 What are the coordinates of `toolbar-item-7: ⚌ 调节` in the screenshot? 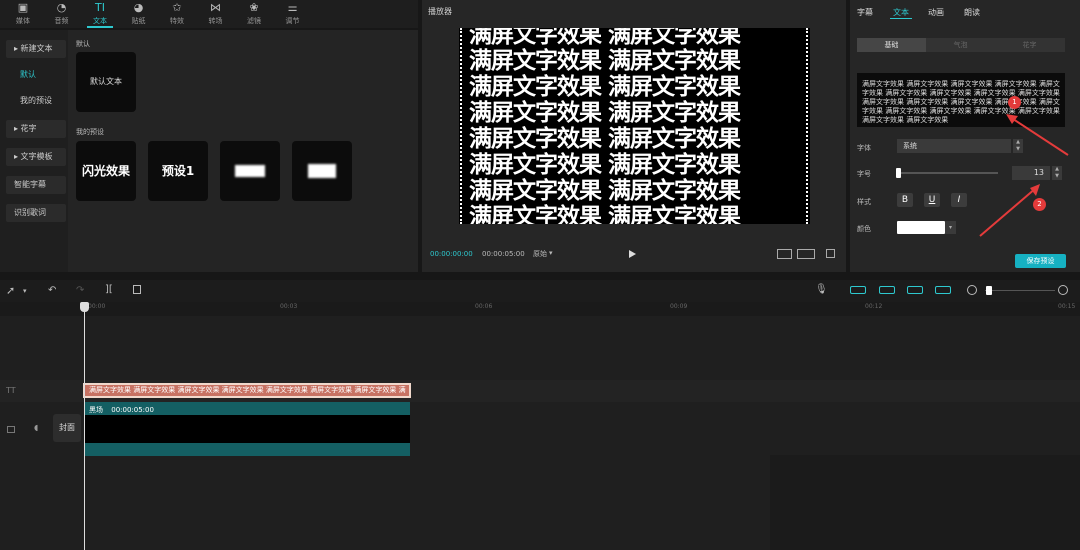 It's located at (293, 14).